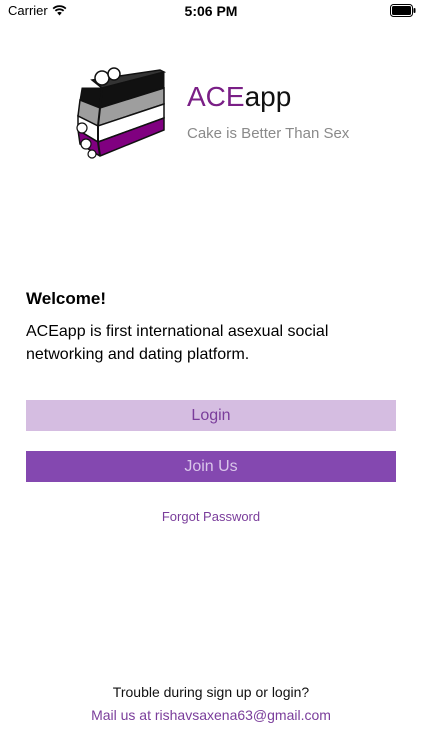  I want to click on brand-name-part1: ACE, so click(216, 96).